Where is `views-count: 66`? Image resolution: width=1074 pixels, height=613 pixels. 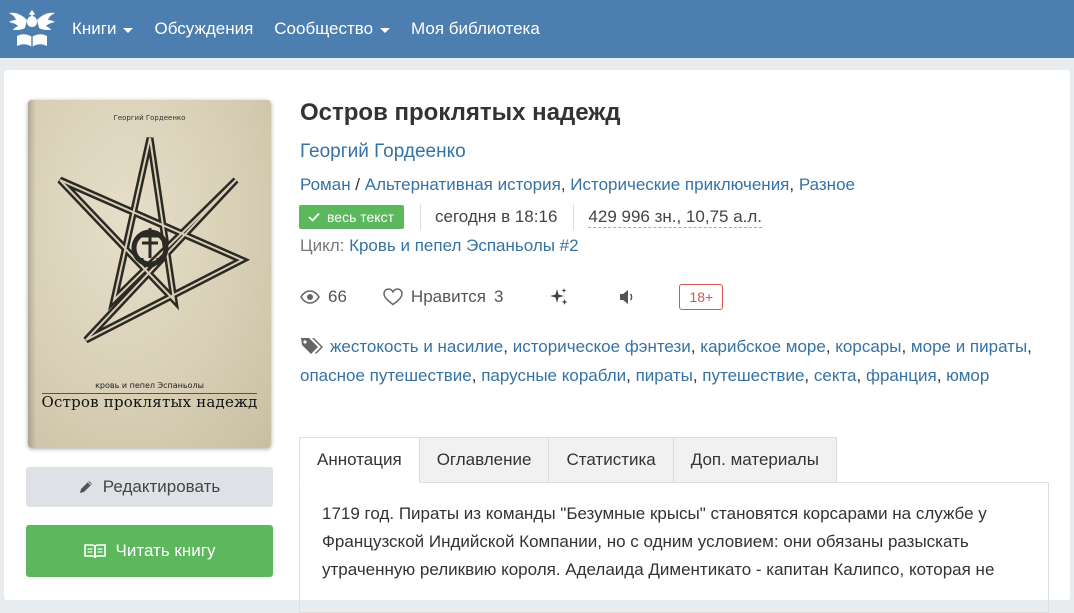 views-count: 66 is located at coordinates (337, 296).